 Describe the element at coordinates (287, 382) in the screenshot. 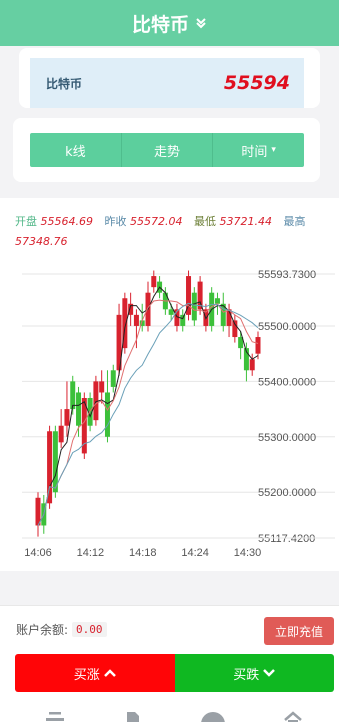

I see `y-tick-label: 55400.0000` at that location.